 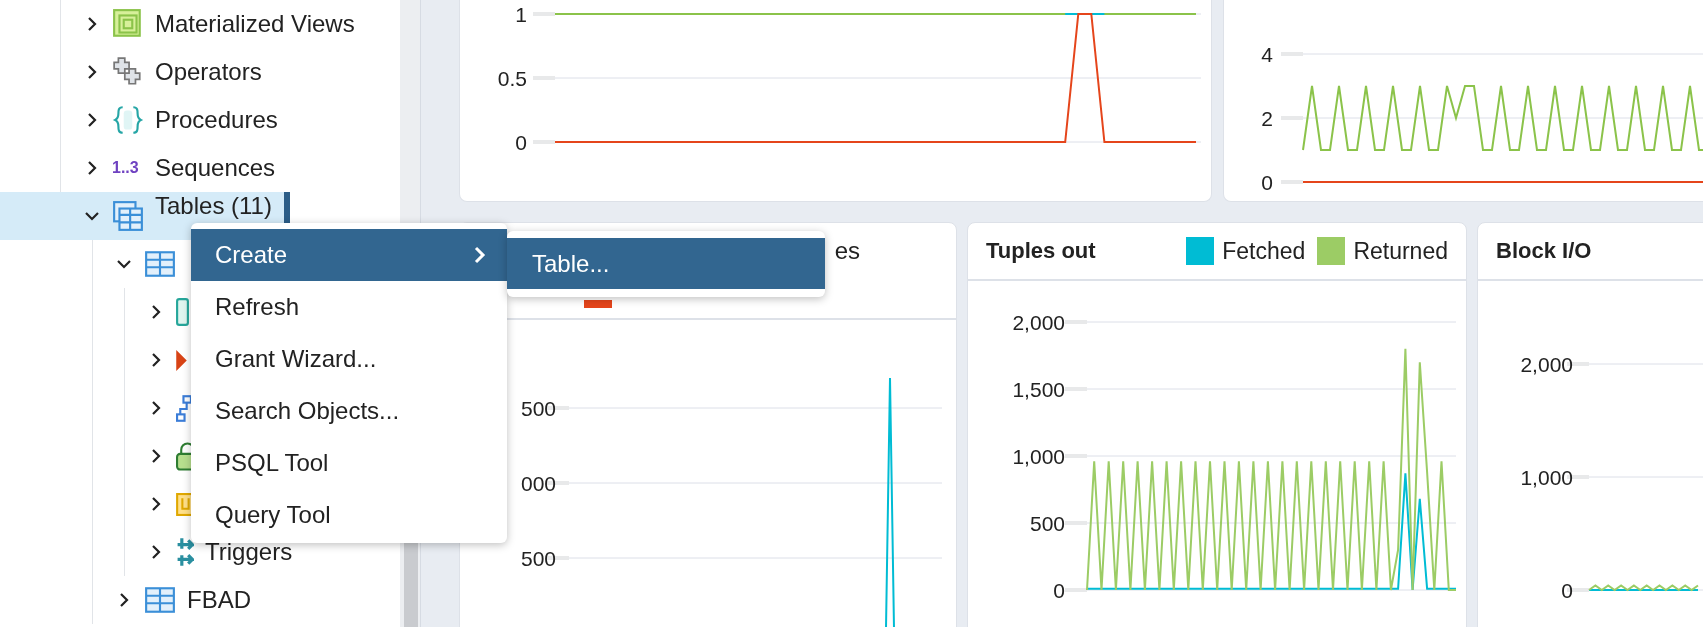 I want to click on axis-tick-label: 0.5, so click(x=512, y=78).